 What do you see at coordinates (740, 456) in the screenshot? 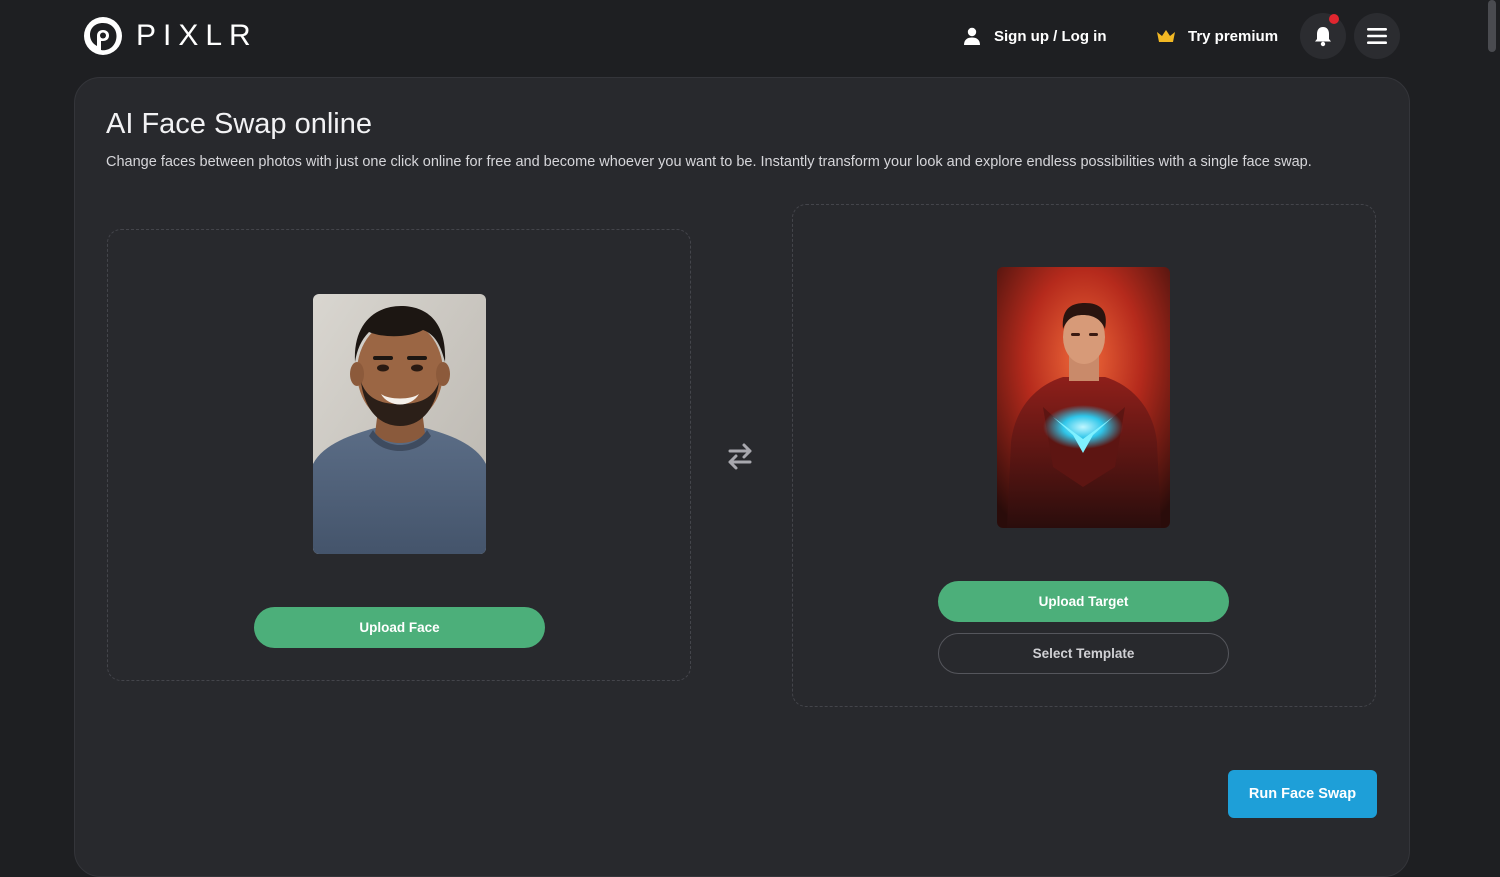
I see `swap-arrows-icon` at bounding box center [740, 456].